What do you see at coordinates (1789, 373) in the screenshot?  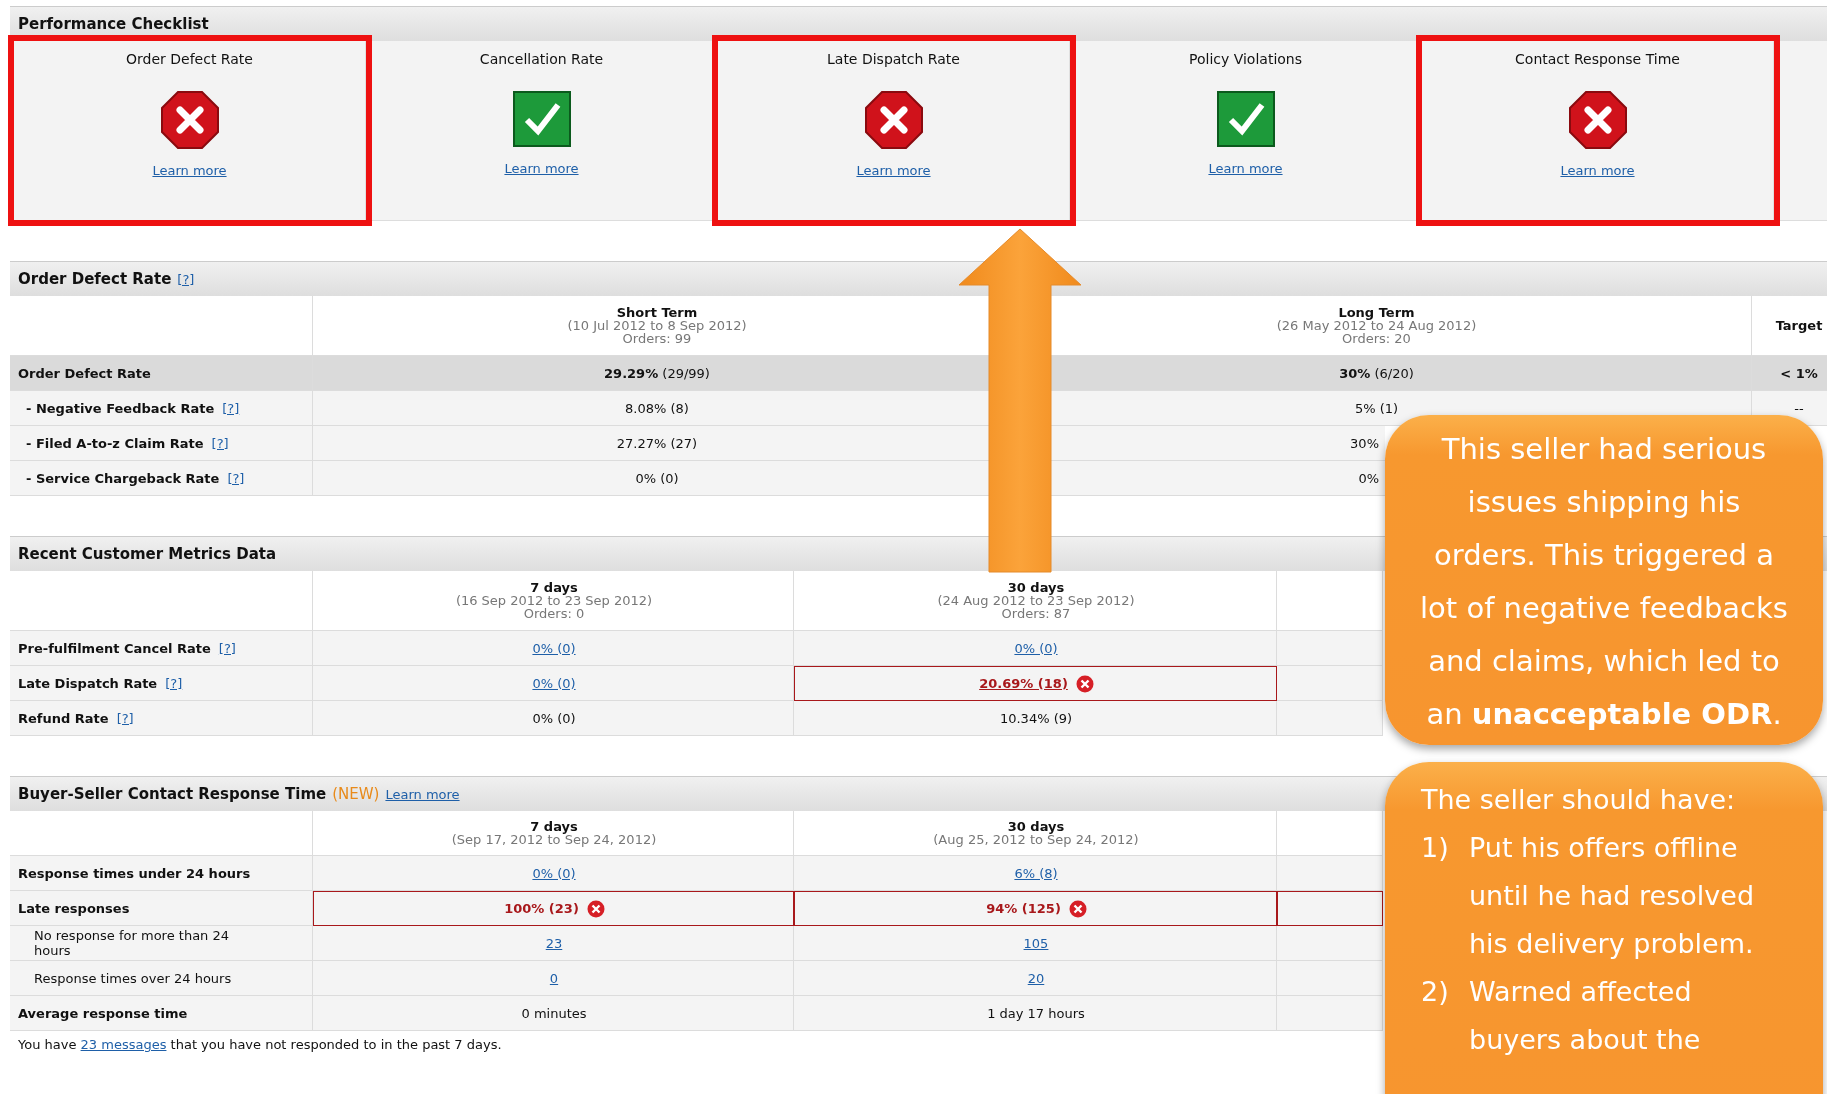 I see `table-cell: < 1%` at bounding box center [1789, 373].